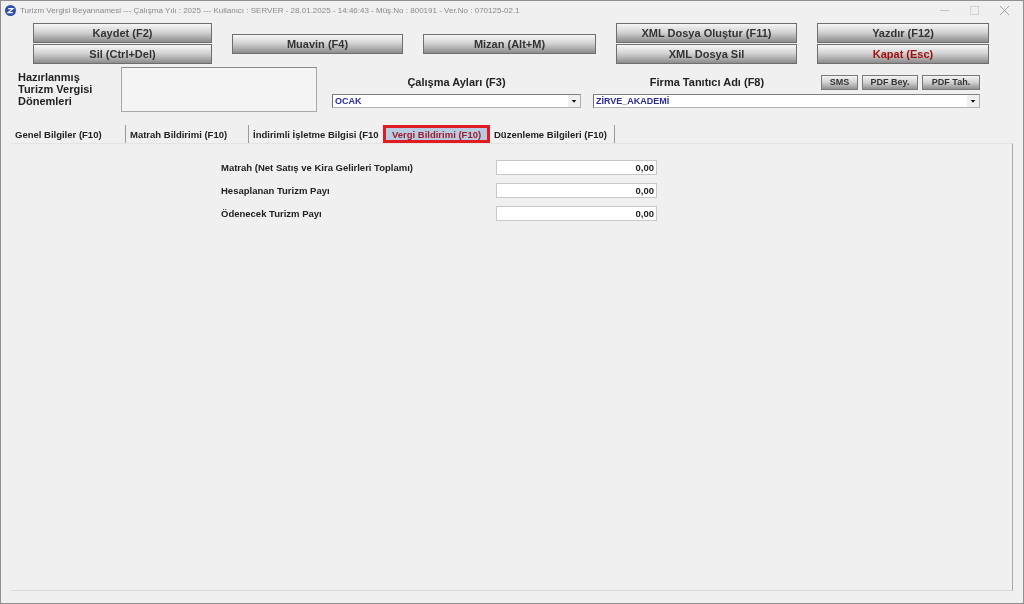  Describe the element at coordinates (272, 213) in the screenshot. I see `field-label: Ödenecek Turizm Payı` at that location.